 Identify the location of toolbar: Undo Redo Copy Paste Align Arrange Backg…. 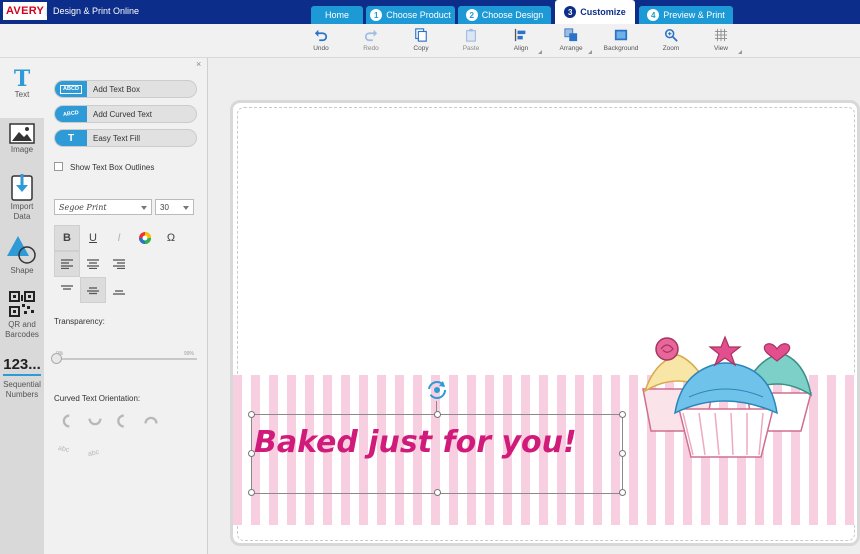
(430, 41).